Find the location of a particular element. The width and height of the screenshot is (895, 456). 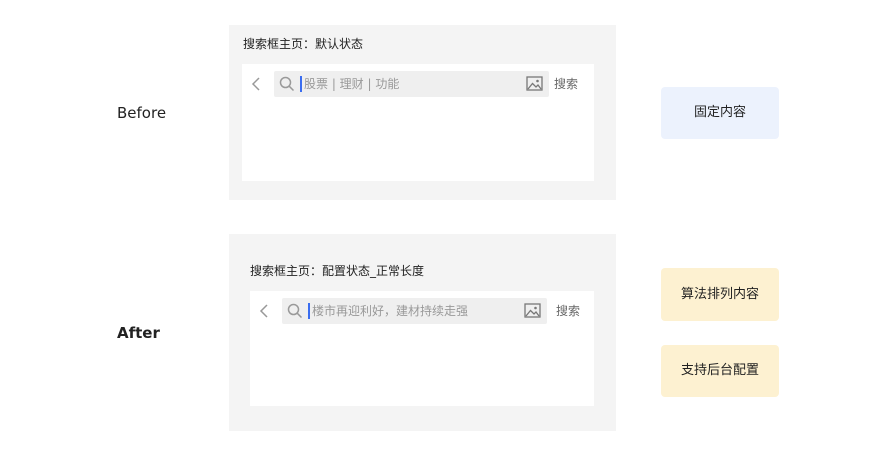

algorithm-content-tag: 算法排列内容 is located at coordinates (720, 294).